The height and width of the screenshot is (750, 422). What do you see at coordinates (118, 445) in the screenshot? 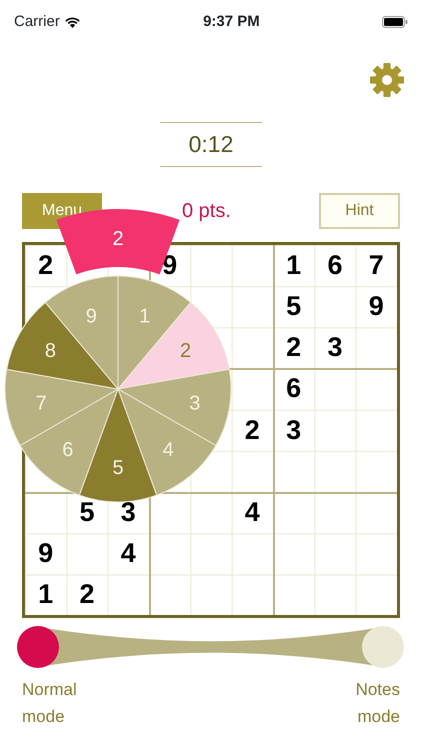
I see `number-menu: 5` at bounding box center [118, 445].